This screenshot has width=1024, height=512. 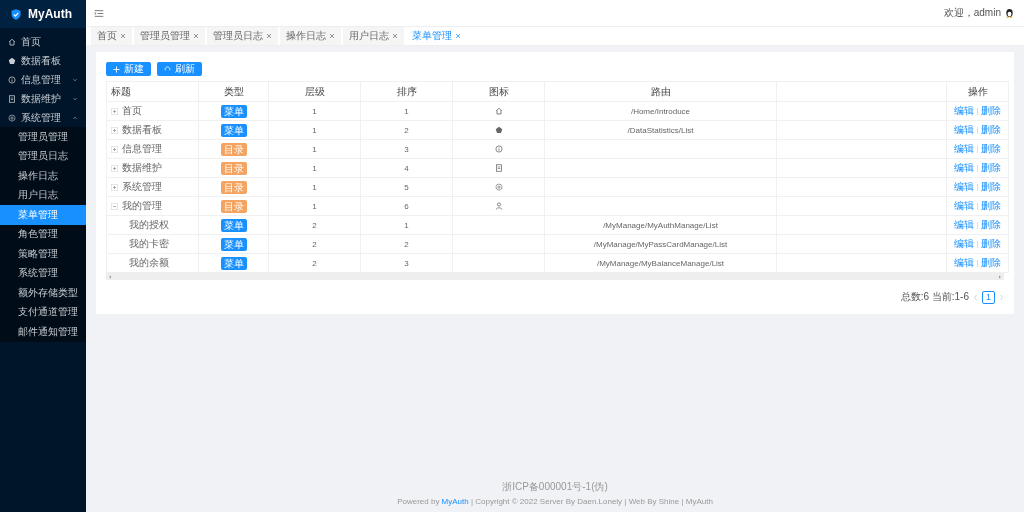 What do you see at coordinates (43, 60) in the screenshot?
I see `sidebar-item: 数据看板` at bounding box center [43, 60].